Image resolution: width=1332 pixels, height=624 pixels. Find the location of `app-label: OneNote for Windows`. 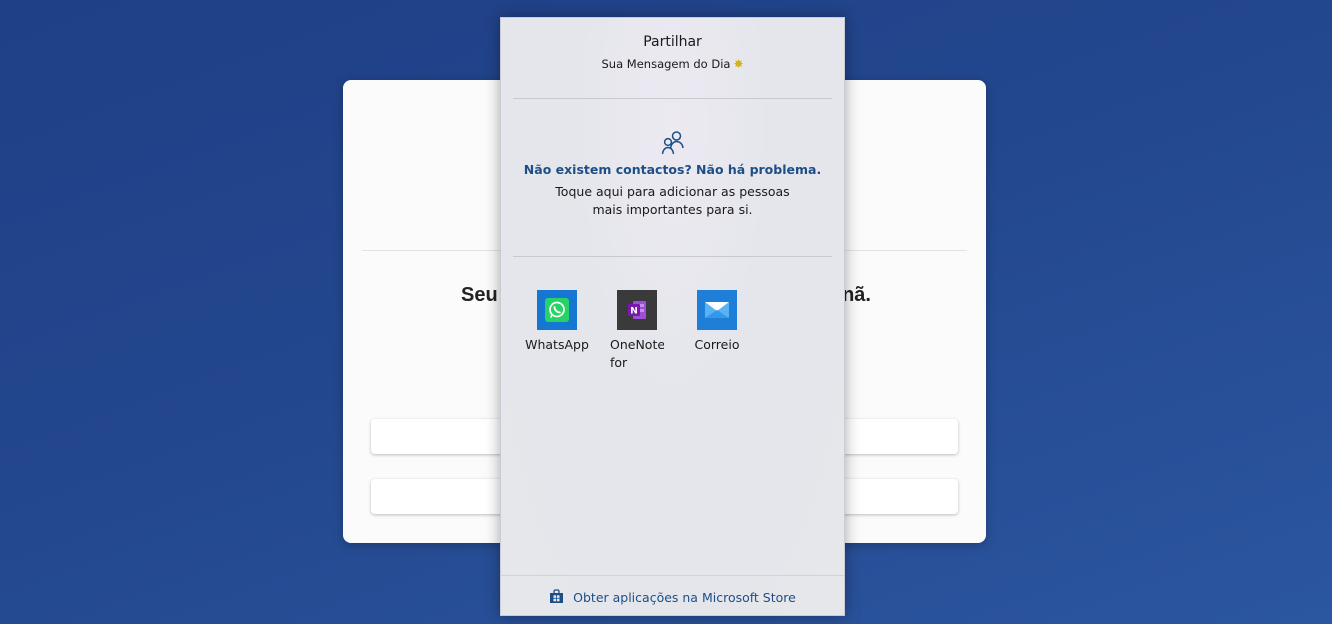

app-label: OneNote for Windows is located at coordinates (637, 353).